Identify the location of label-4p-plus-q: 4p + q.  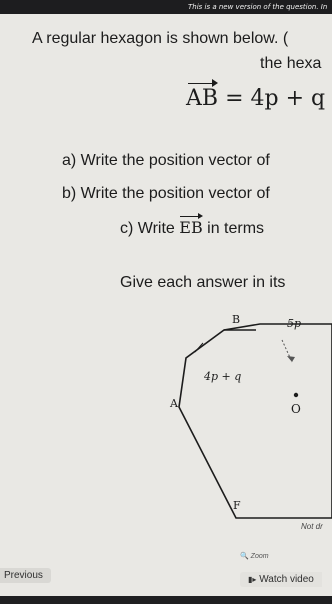
(222, 376).